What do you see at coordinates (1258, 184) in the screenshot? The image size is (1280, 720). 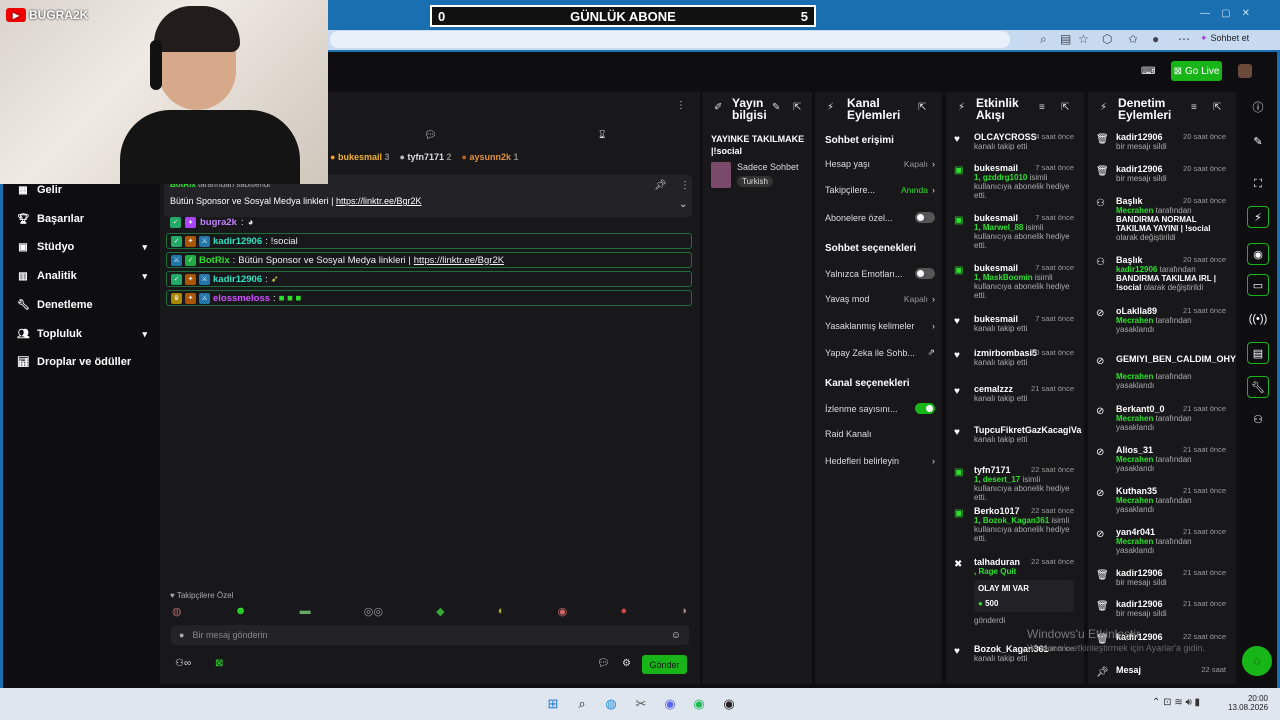 I see `focus-icon: ⛶` at bounding box center [1258, 184].